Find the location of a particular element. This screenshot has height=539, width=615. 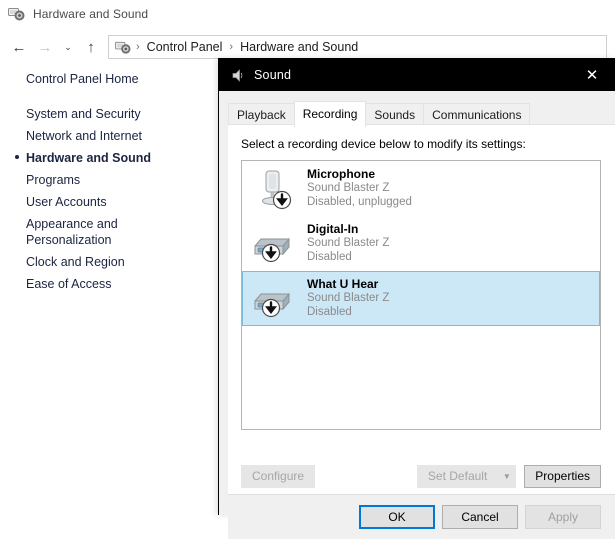

list-item: Digital-In Sound Blaster Z Disabled is located at coordinates (421, 243).